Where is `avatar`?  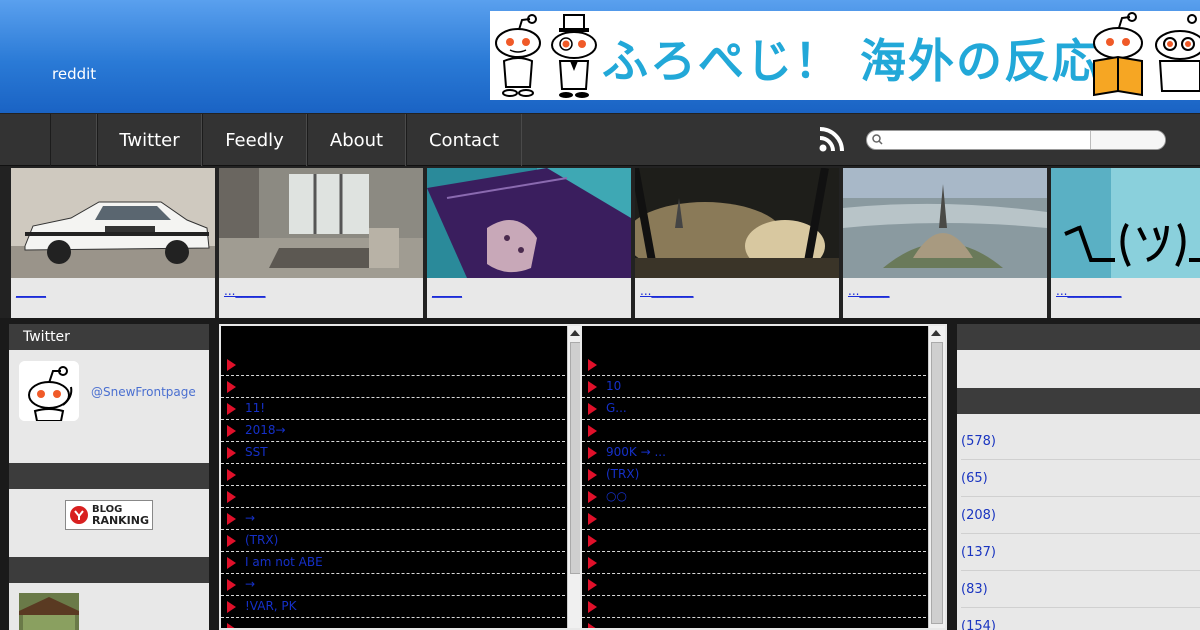
avatar is located at coordinates (49, 391).